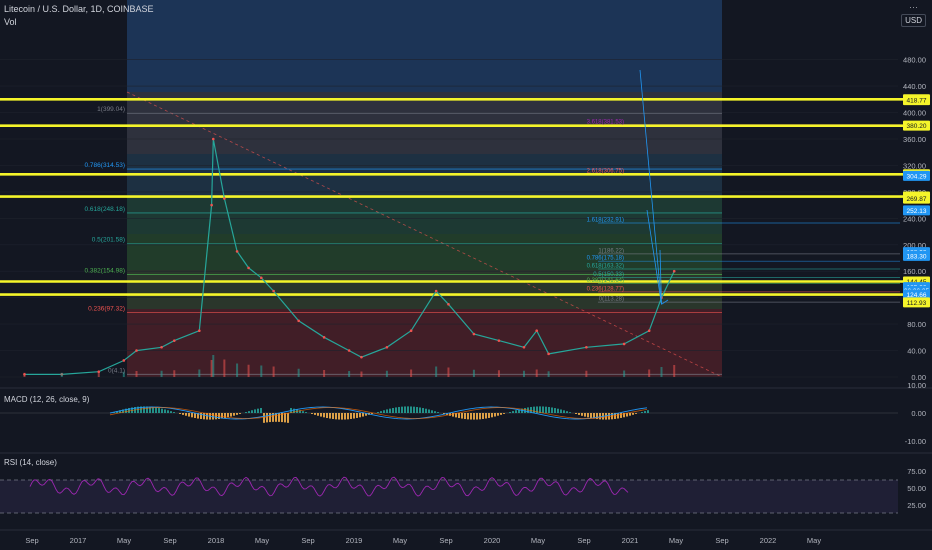 This screenshot has height=550, width=932. What do you see at coordinates (605, 267) in the screenshot?
I see `fib-extension-label: 0.618(163.32)` at bounding box center [605, 267].